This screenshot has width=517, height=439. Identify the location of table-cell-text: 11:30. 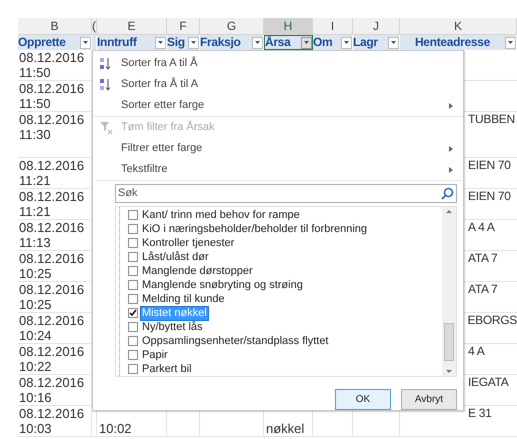
(35, 134).